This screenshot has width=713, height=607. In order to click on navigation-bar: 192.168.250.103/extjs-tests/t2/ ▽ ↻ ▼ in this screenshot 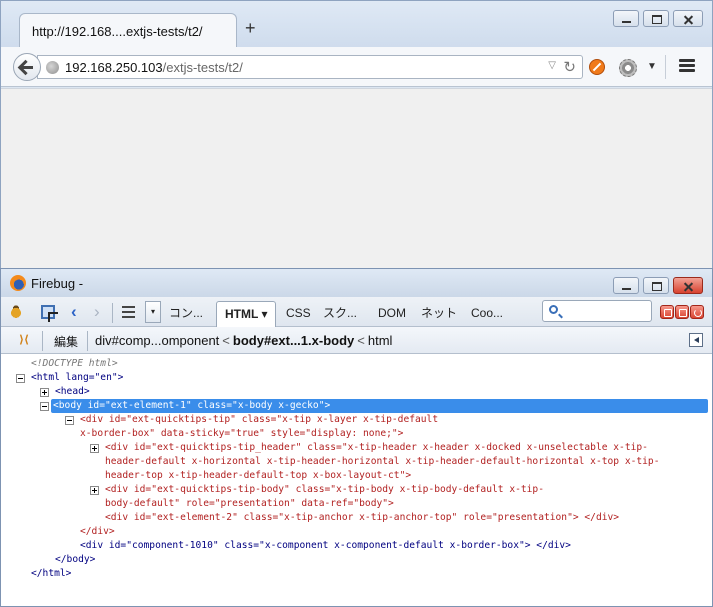, I will do `click(356, 67)`.